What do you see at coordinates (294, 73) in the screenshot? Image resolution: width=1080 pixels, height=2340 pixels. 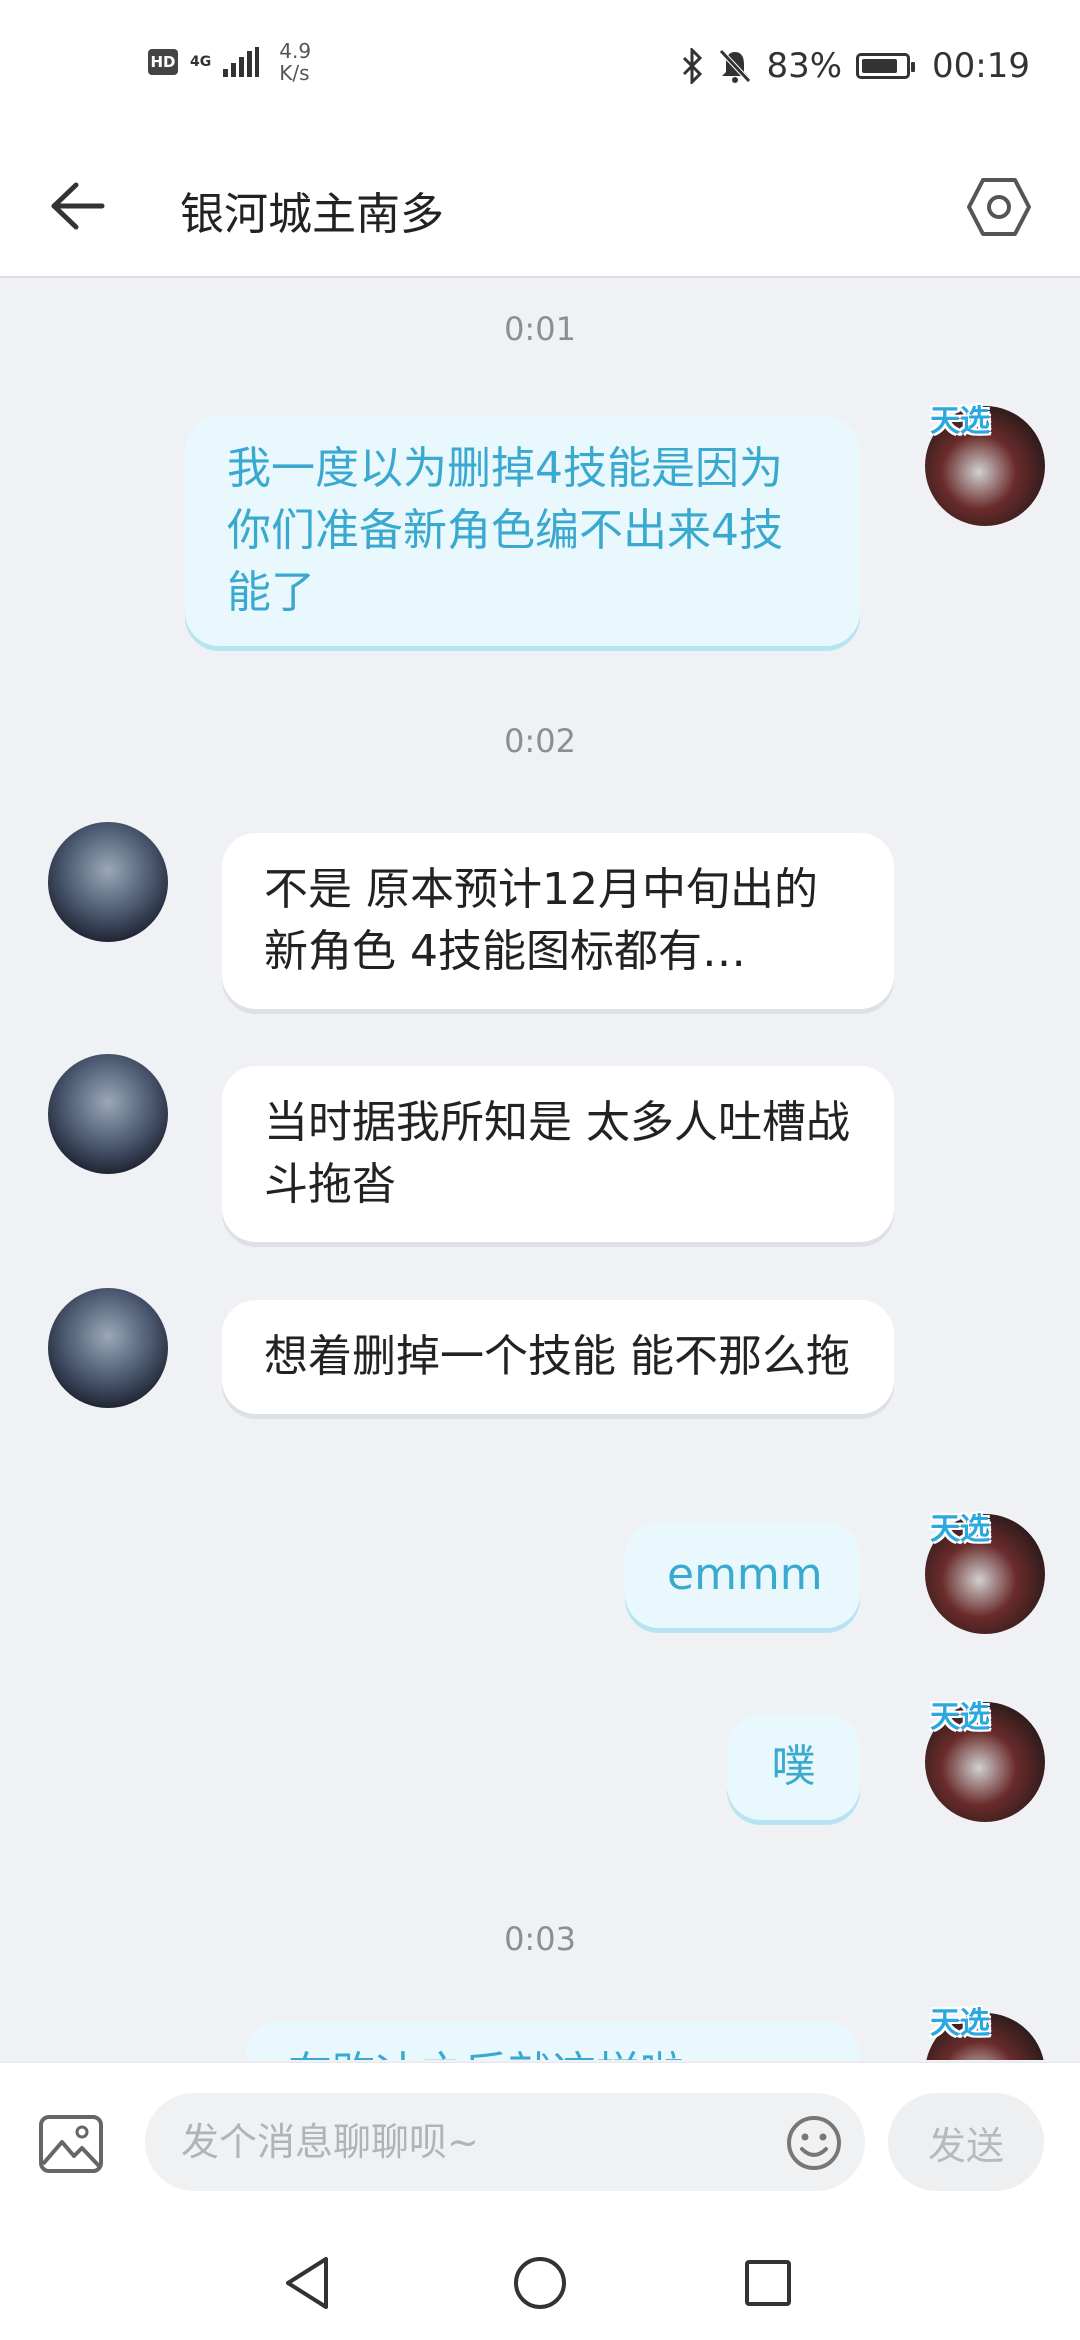 I see `net-speed-unit: K/s` at bounding box center [294, 73].